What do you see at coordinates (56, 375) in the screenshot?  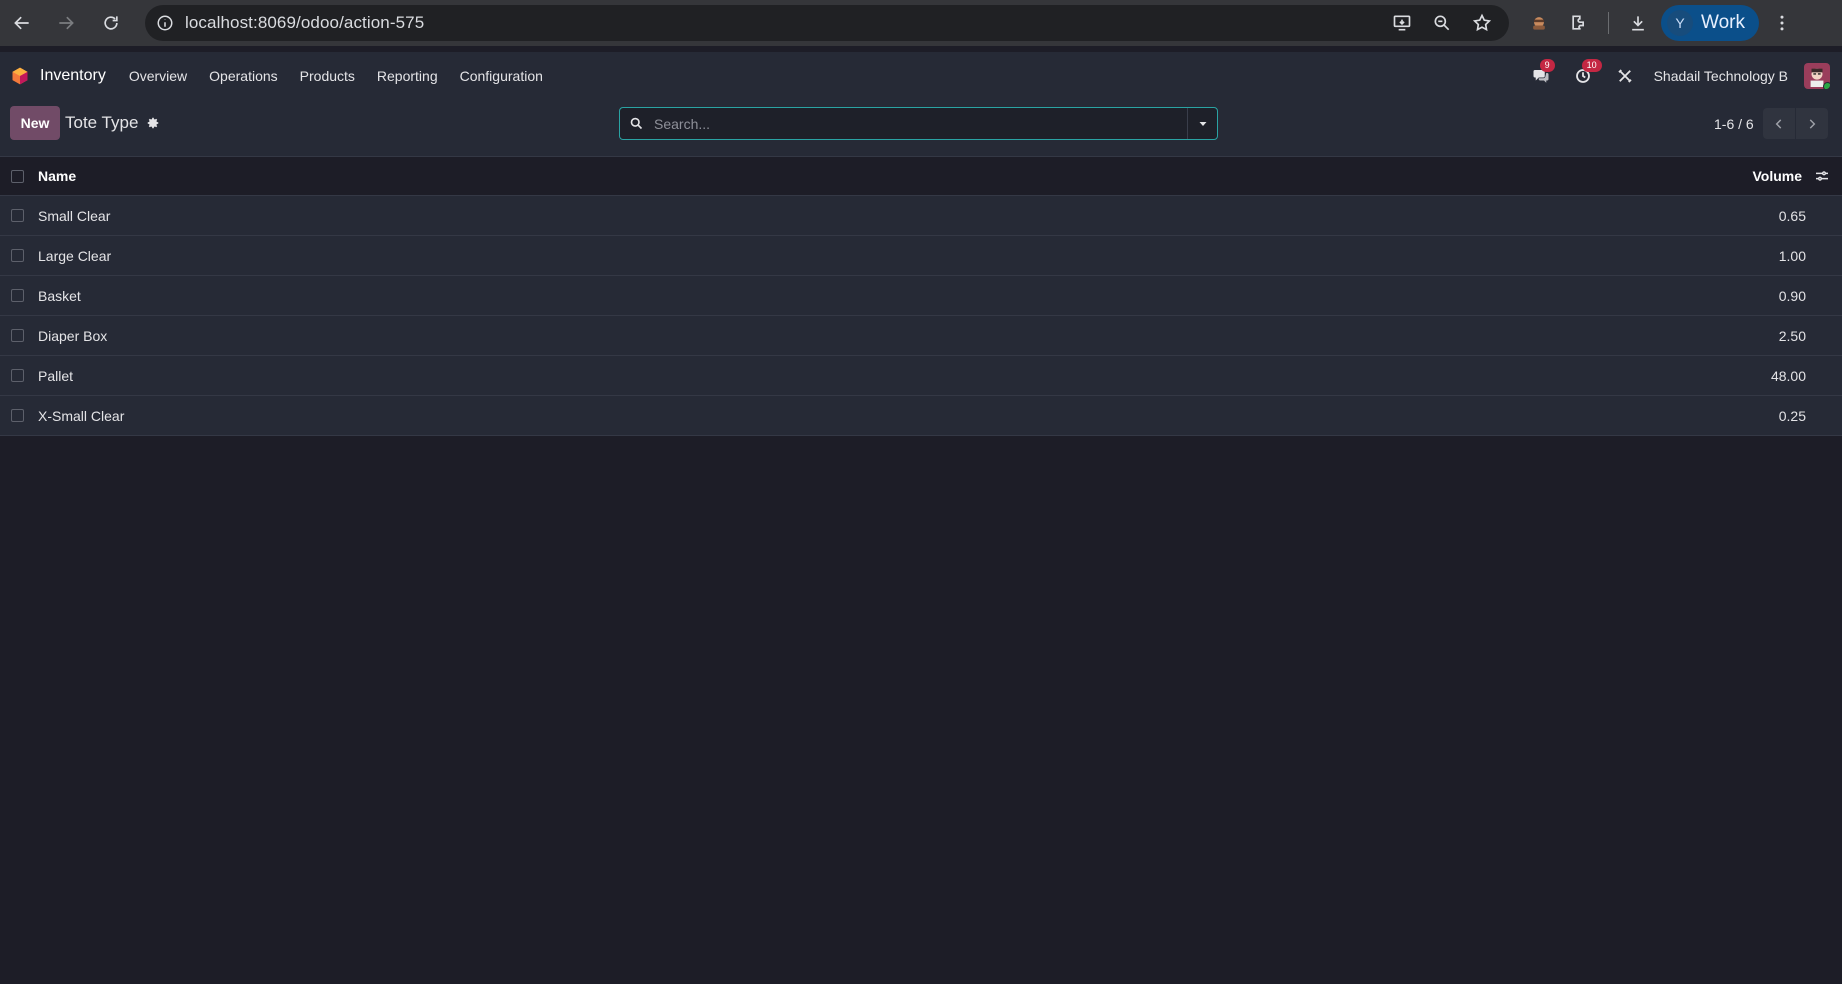 I see `cell-name: Pallet` at bounding box center [56, 375].